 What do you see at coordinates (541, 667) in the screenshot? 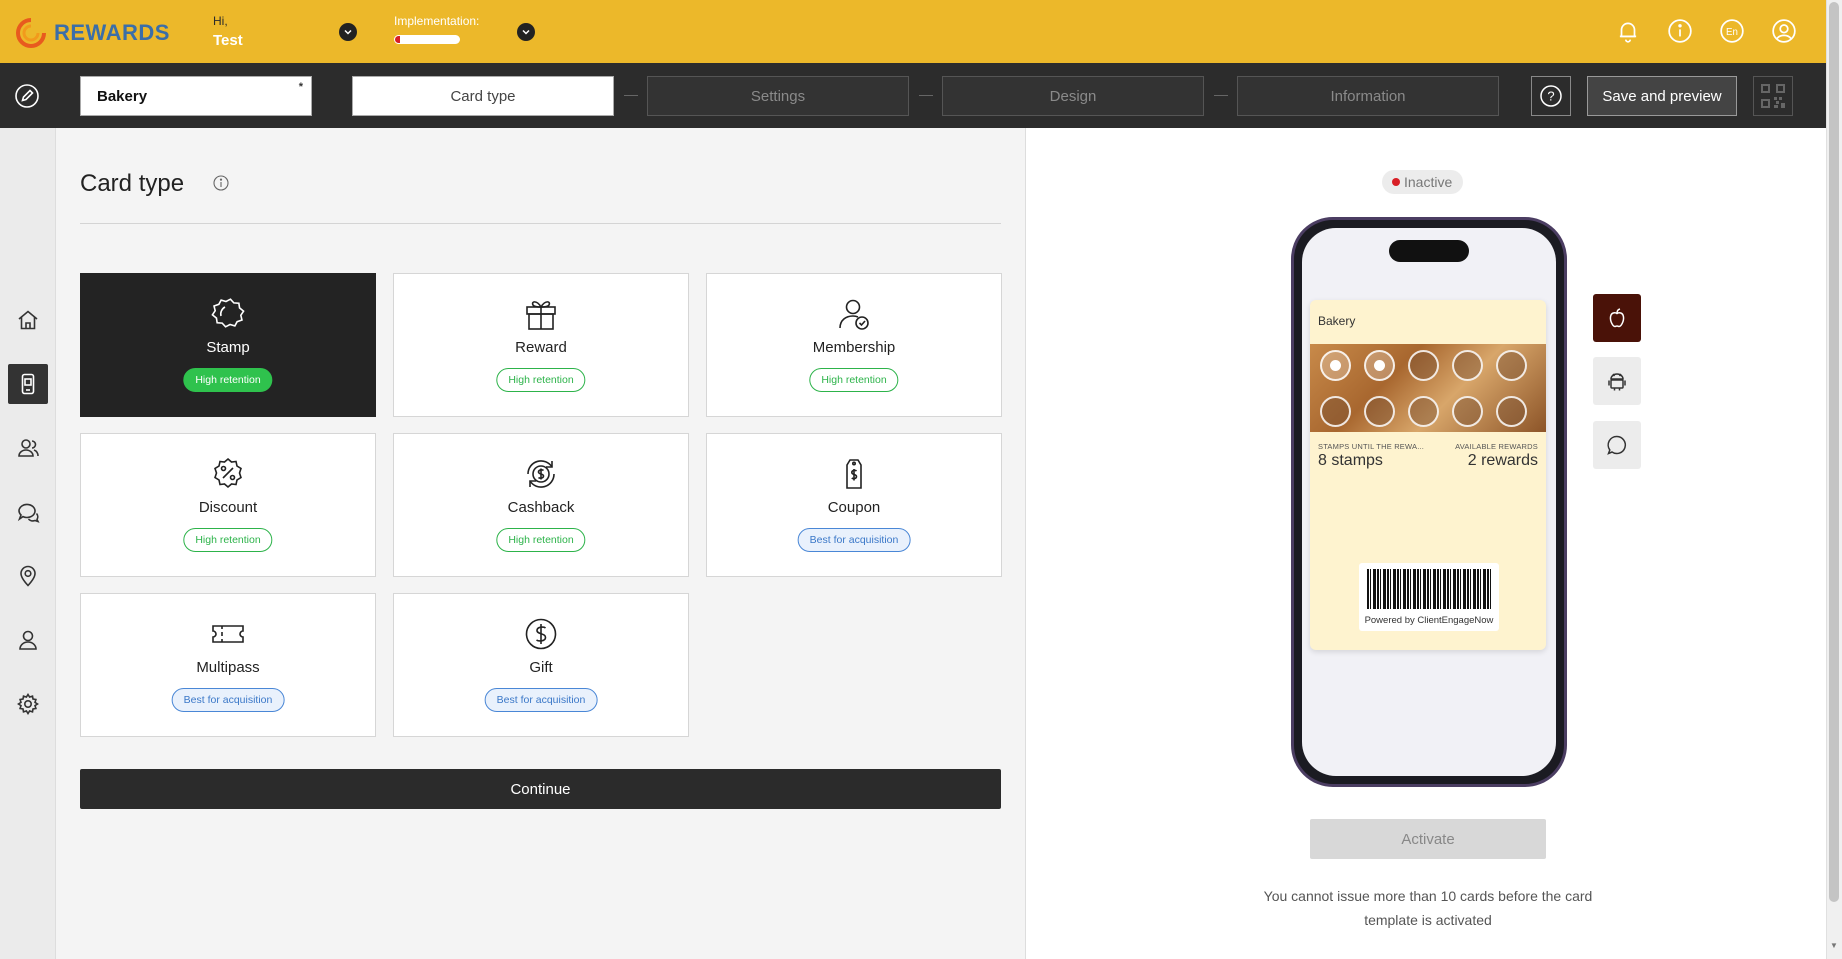
I see `tile-label: Gift` at bounding box center [541, 667].